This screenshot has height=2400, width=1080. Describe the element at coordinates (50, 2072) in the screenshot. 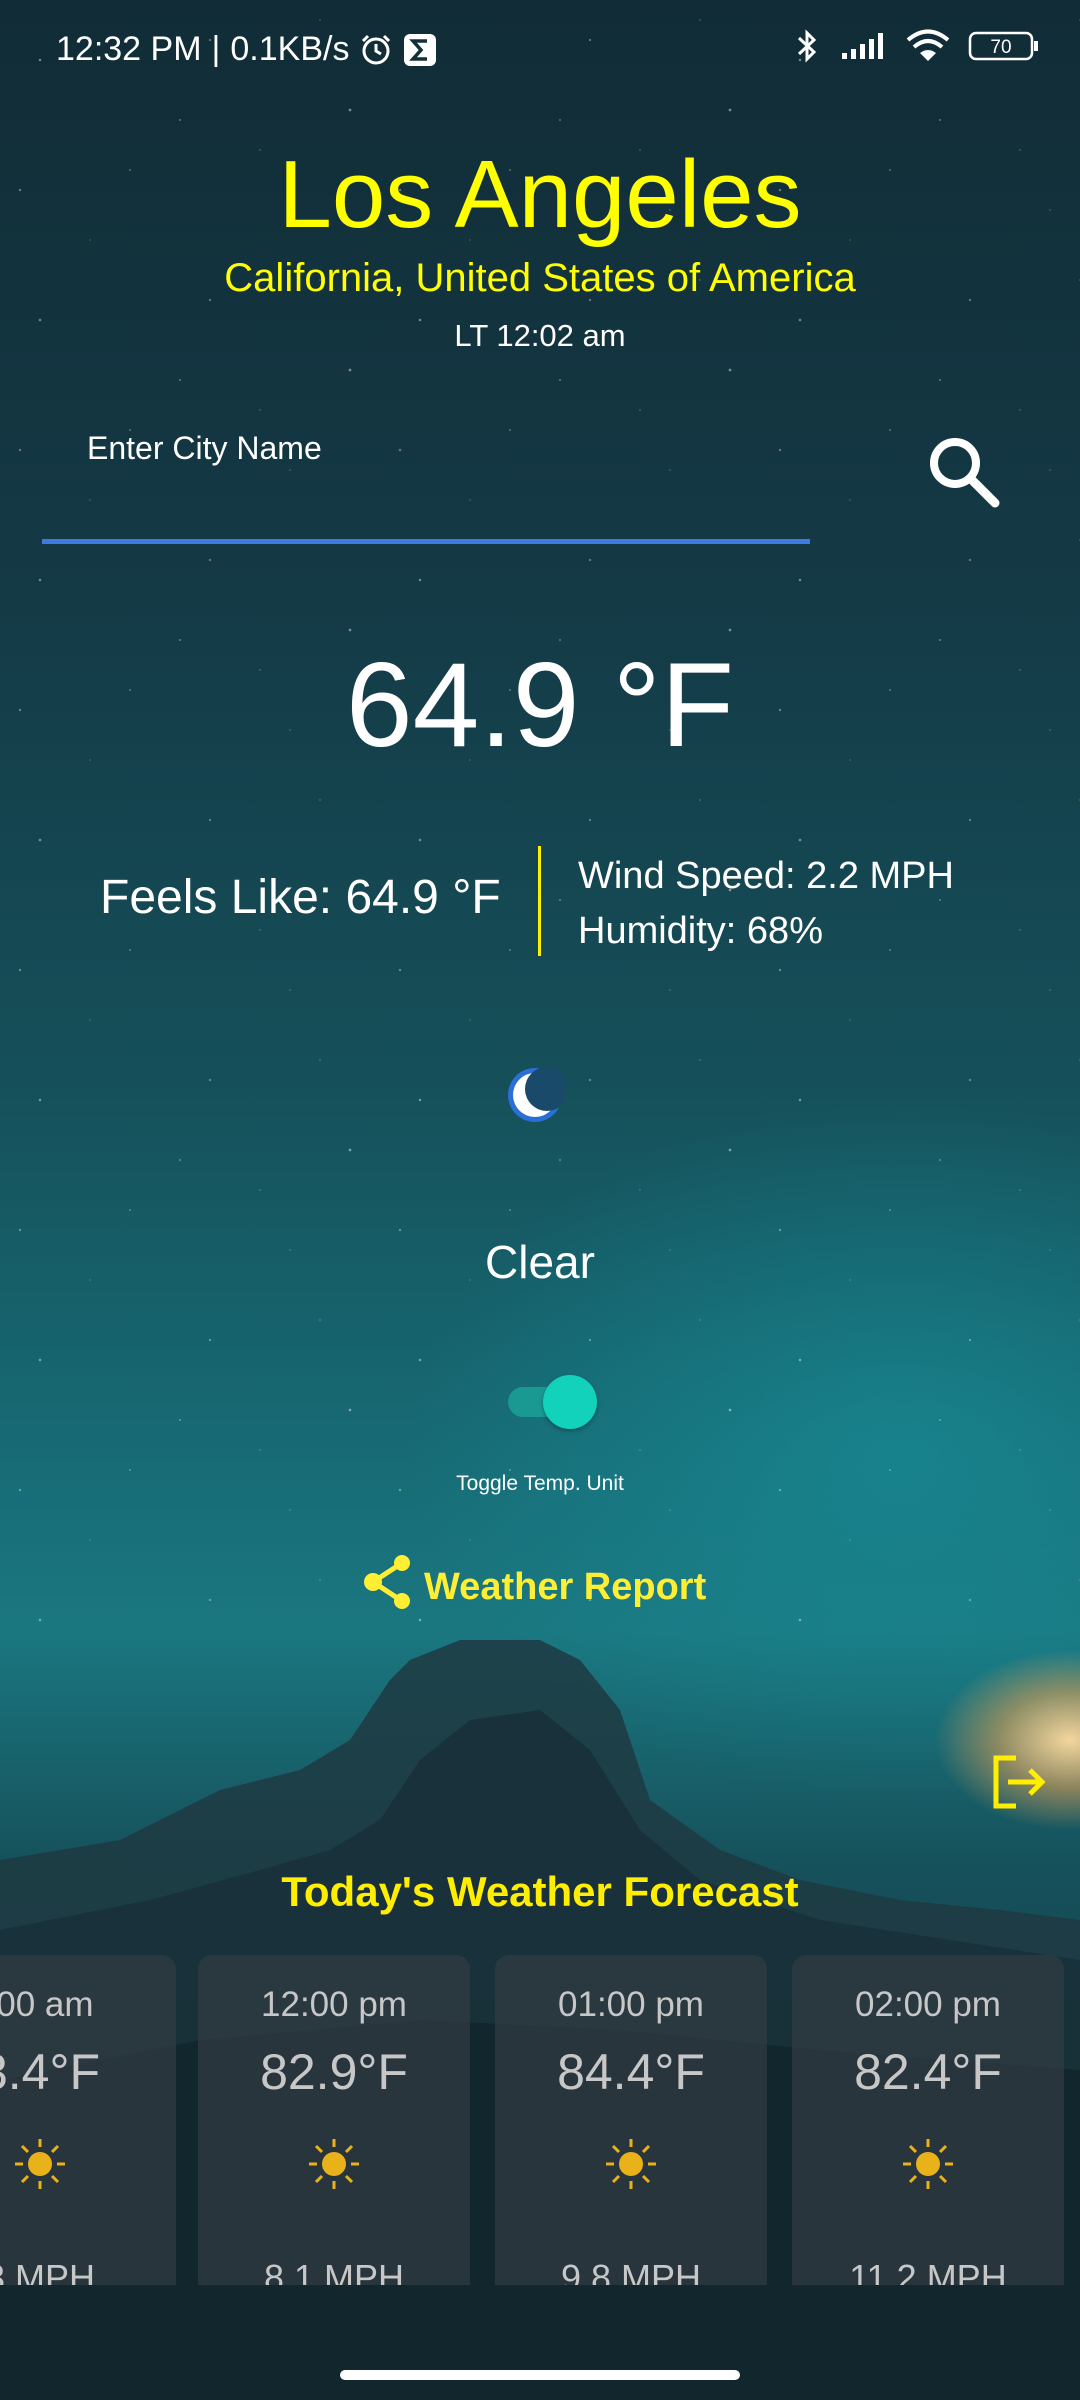

I see `forecast-temp: 3.4°F` at that location.